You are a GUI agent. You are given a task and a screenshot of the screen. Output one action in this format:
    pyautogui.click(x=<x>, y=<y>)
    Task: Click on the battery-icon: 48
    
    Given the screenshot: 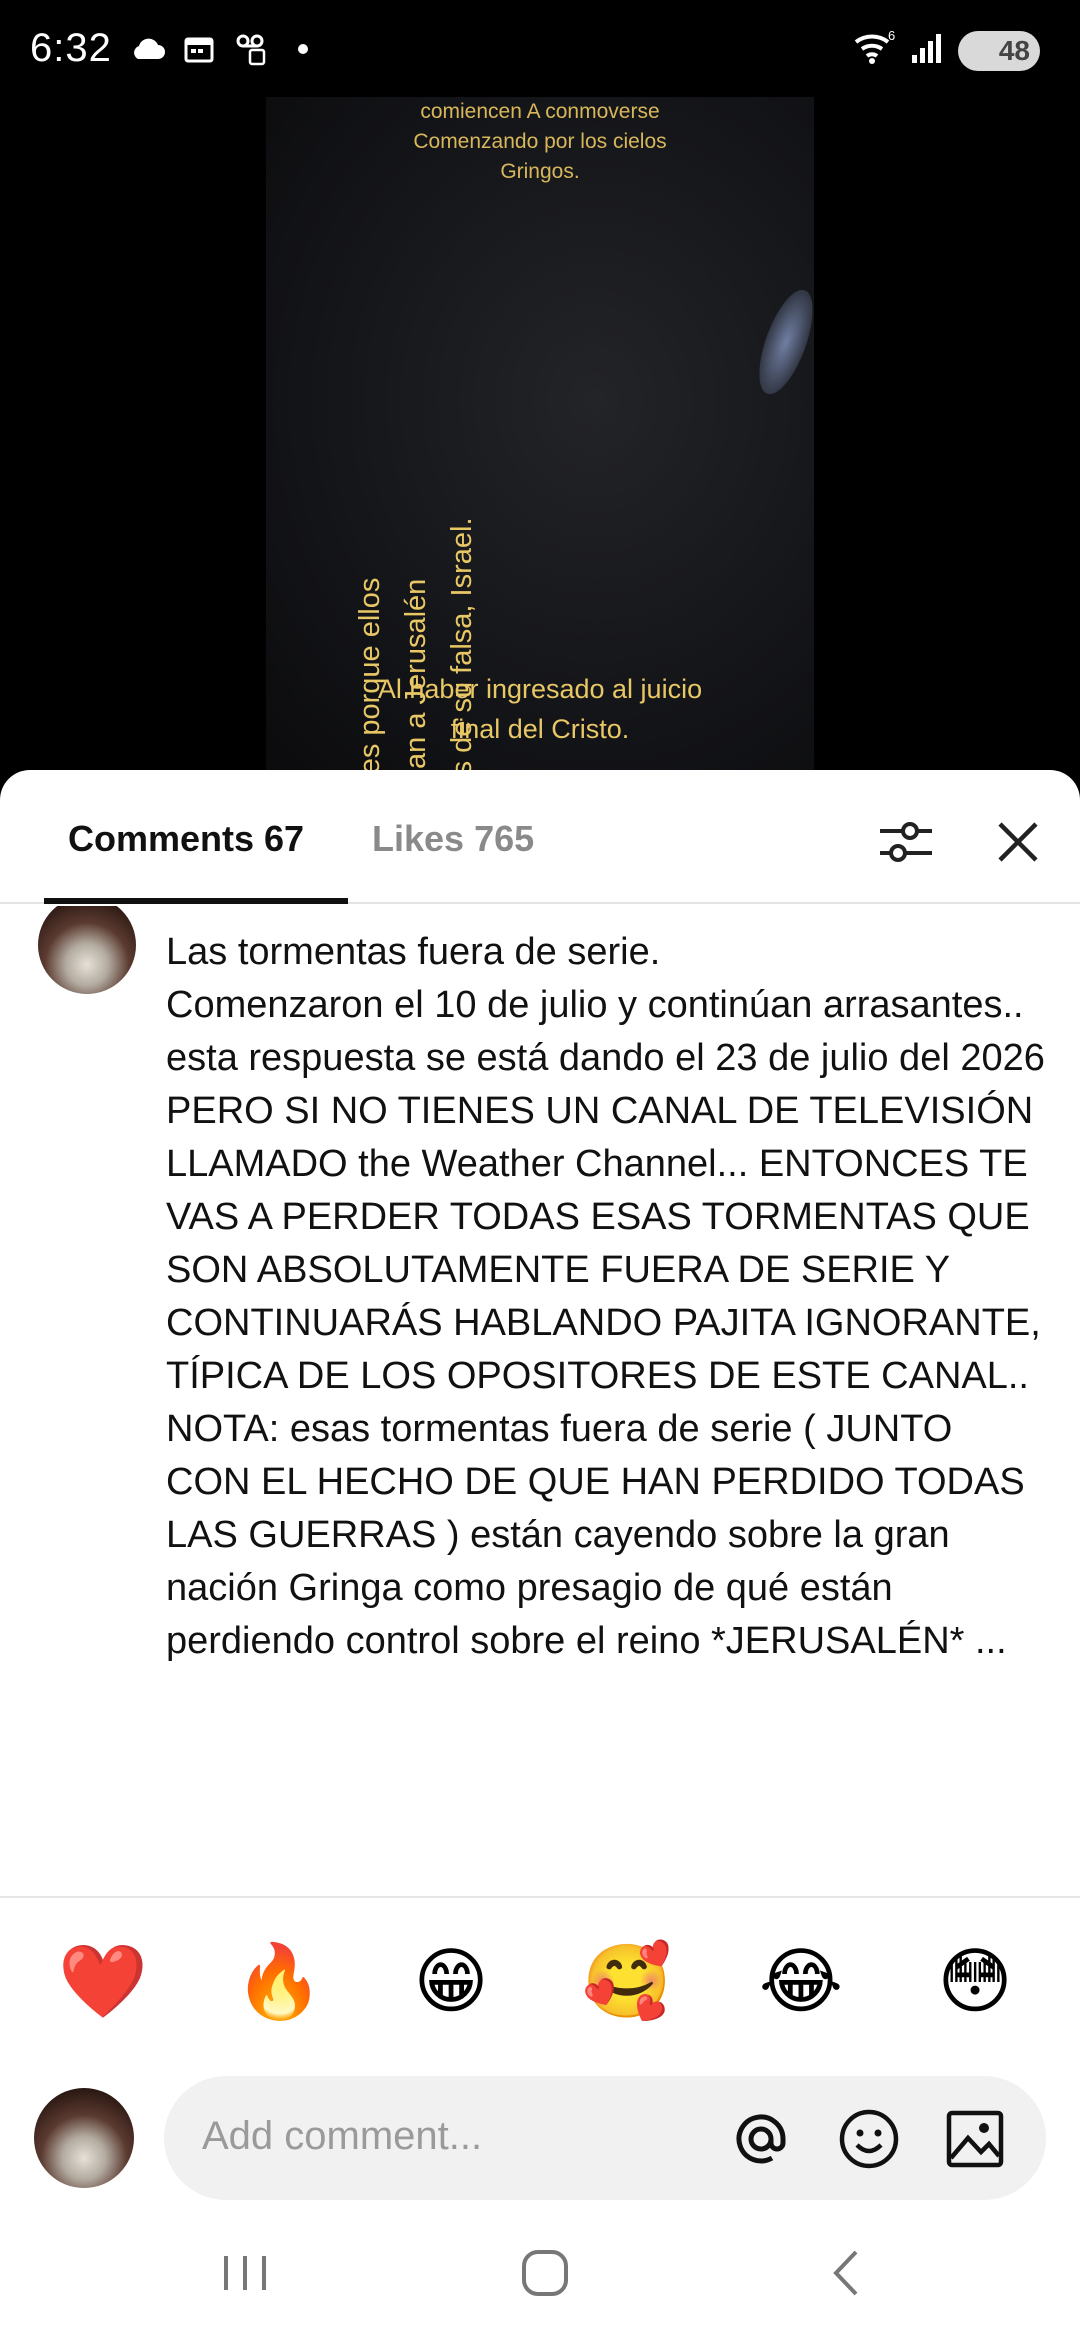 What is the action you would take?
    pyautogui.click(x=999, y=50)
    